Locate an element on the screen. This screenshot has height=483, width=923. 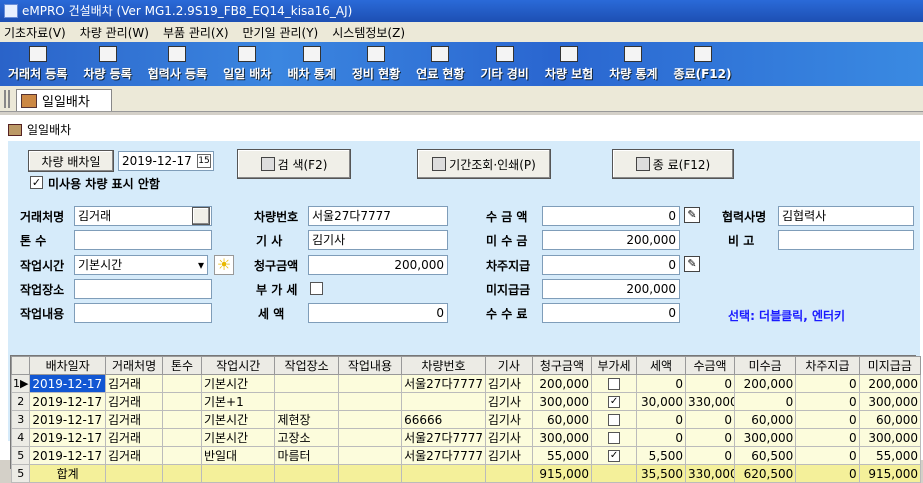
toolbar-fuel: 연료 현황 is located at coordinates (440, 64).